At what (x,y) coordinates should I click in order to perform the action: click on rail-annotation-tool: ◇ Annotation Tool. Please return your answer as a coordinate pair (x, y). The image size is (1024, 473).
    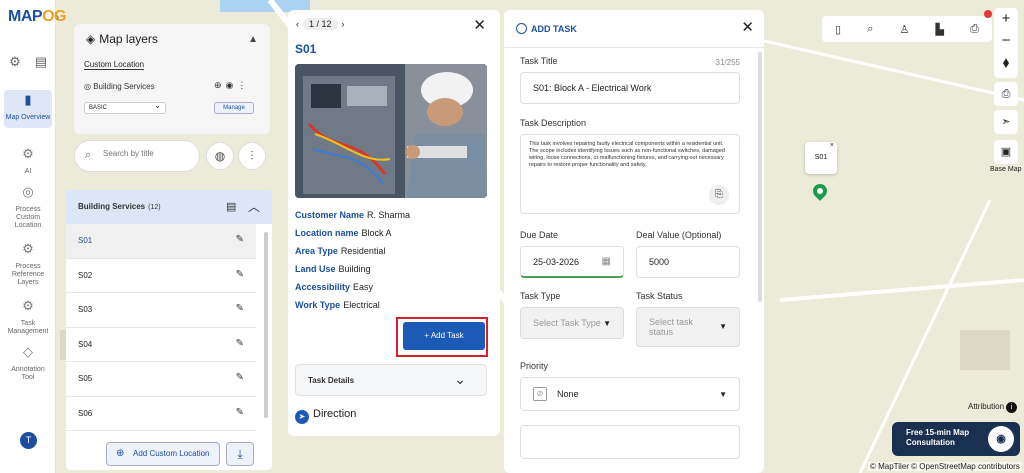
    Looking at the image, I should click on (28, 363).